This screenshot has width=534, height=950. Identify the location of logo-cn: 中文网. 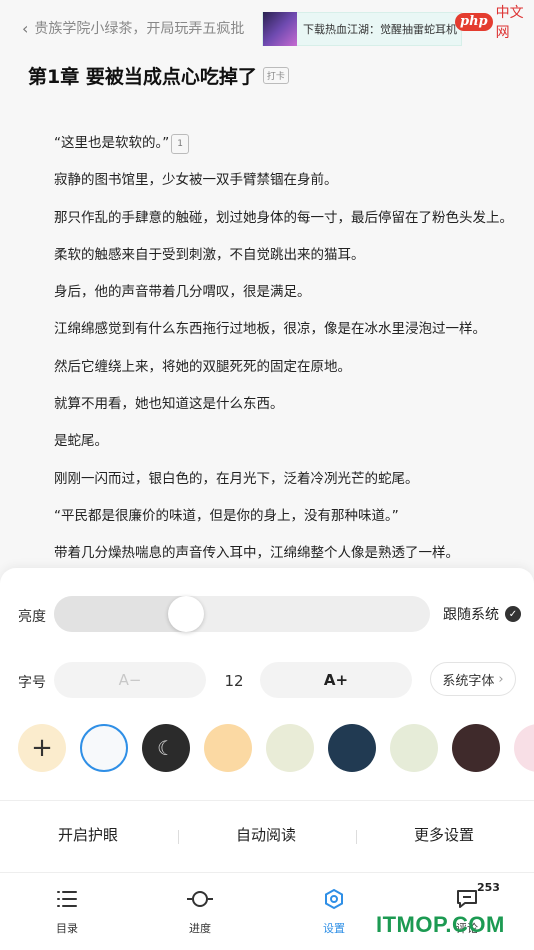
(509, 23).